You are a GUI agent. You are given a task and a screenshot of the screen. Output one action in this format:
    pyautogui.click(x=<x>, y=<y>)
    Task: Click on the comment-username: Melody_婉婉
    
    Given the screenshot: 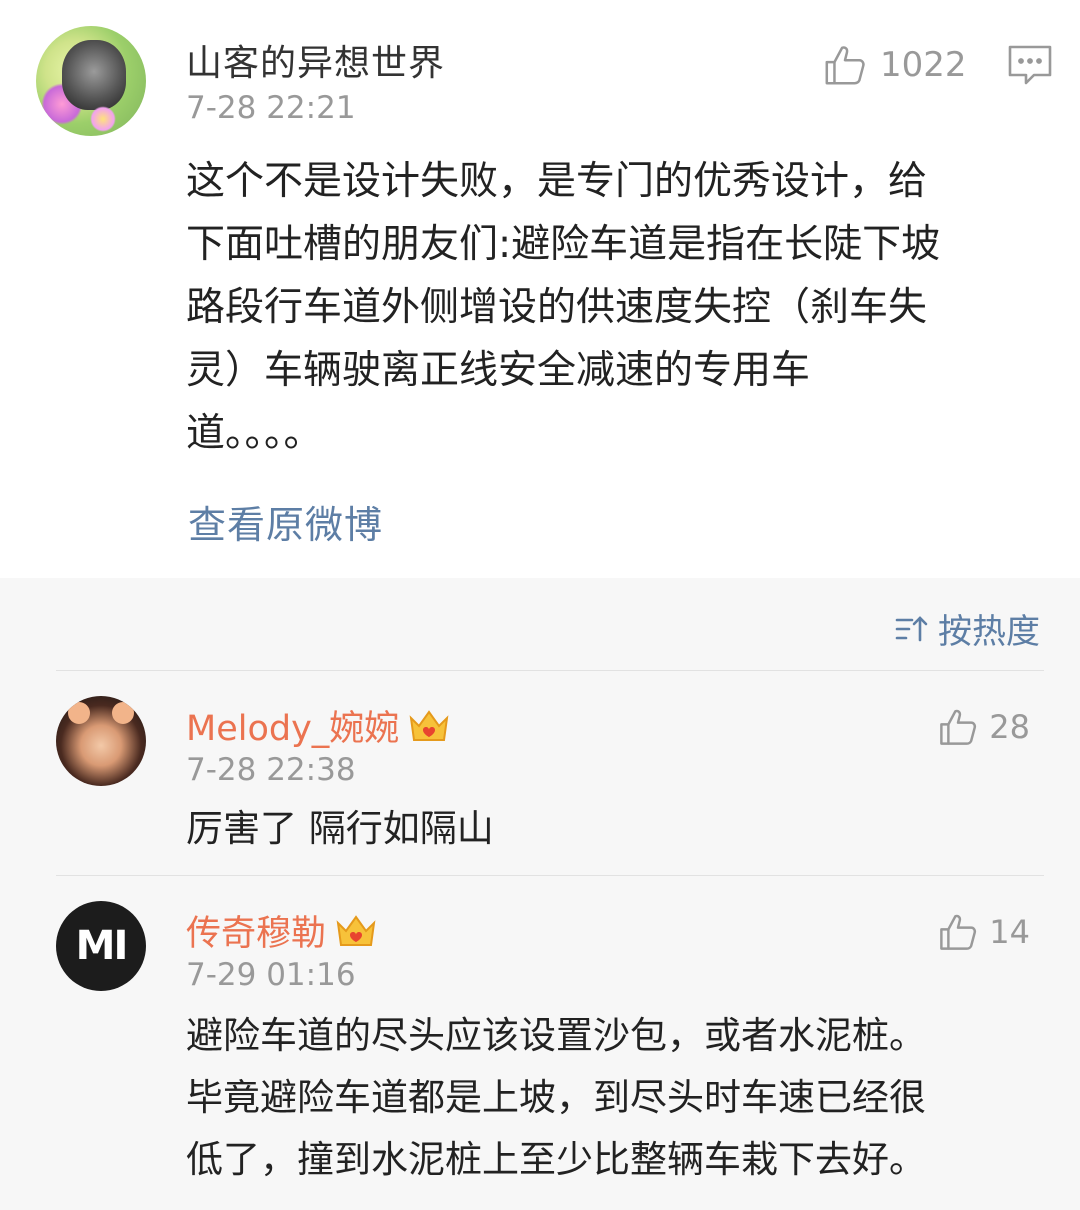 What is the action you would take?
    pyautogui.click(x=318, y=725)
    